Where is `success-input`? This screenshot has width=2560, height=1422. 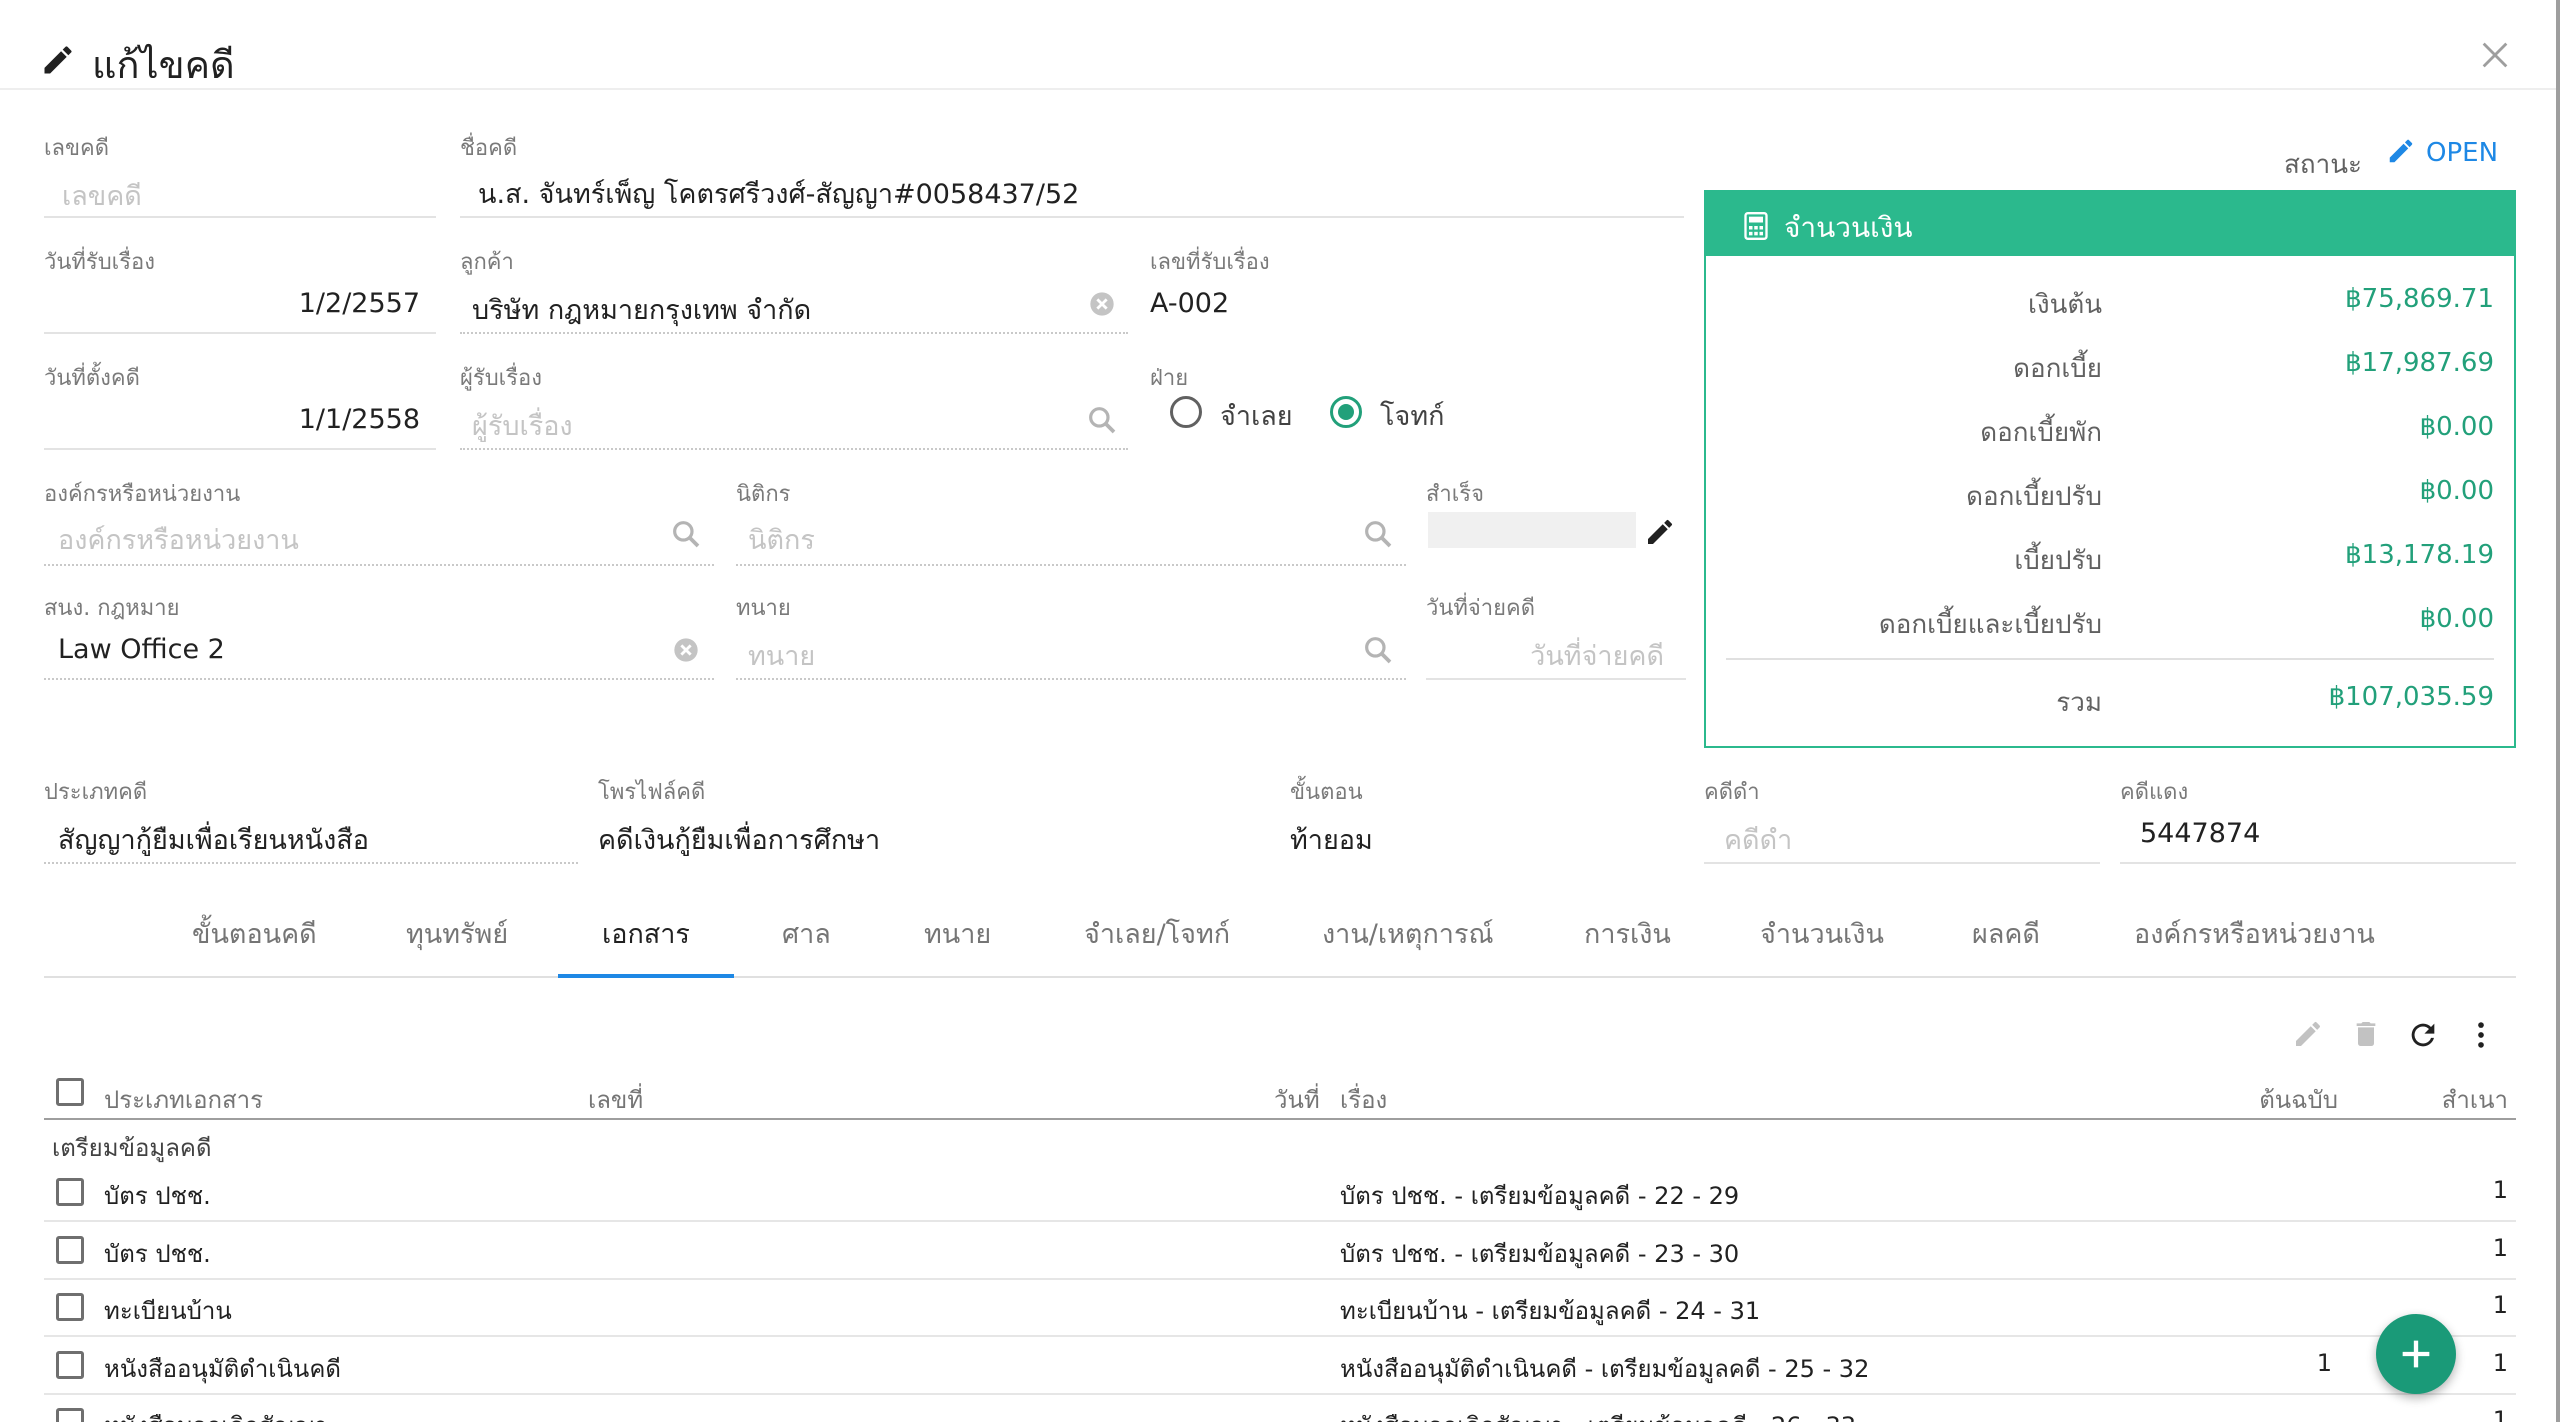
success-input is located at coordinates (1532, 530).